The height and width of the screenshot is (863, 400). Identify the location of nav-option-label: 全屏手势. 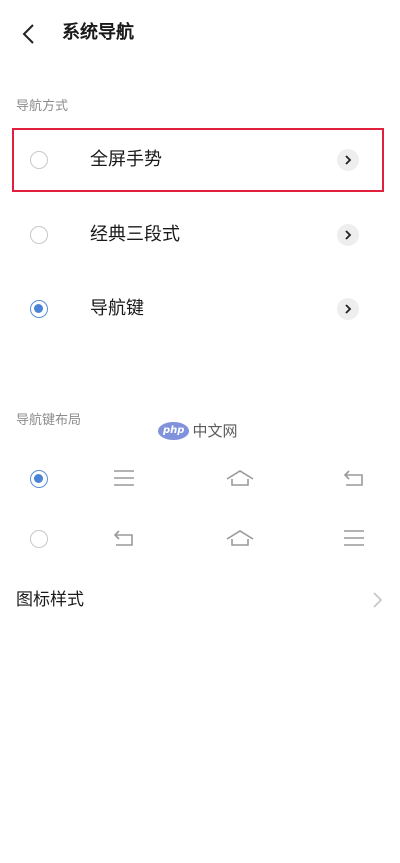
(126, 159).